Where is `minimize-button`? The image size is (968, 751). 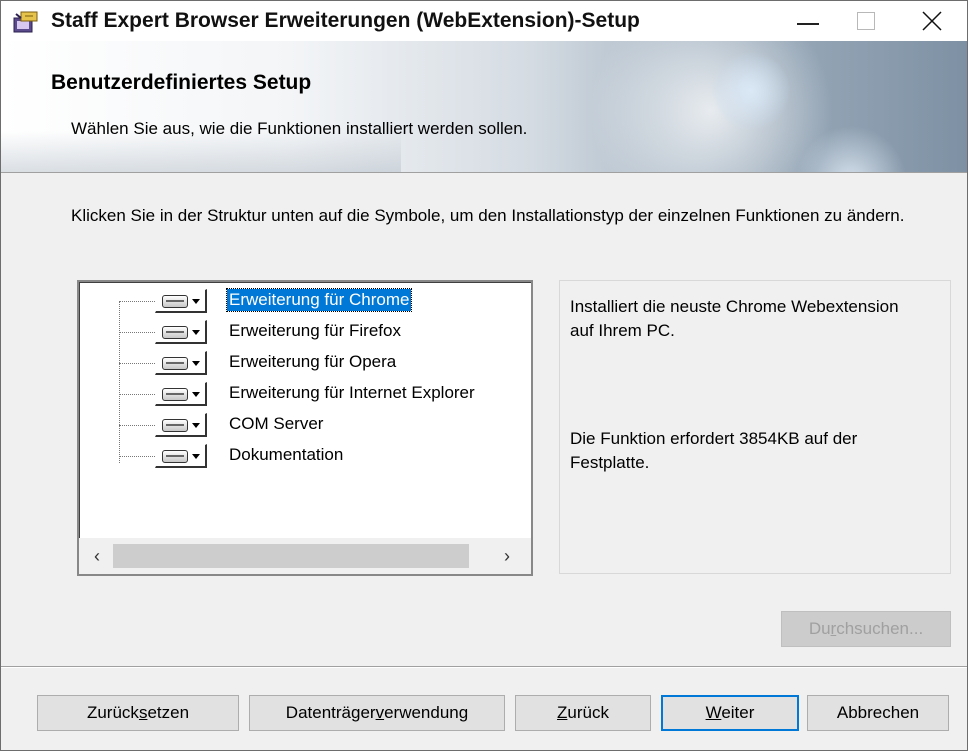 minimize-button is located at coordinates (808, 21).